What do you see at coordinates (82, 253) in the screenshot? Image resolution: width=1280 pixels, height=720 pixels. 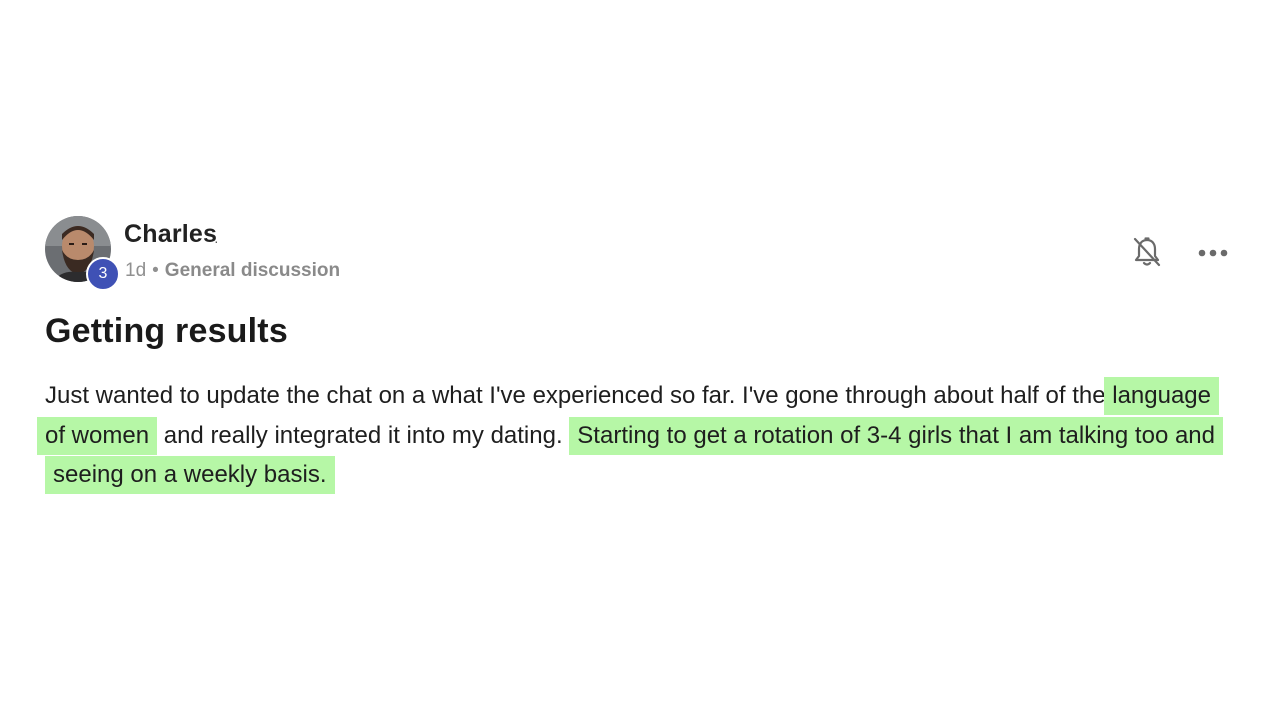 I see `author-avatar-container: 3` at bounding box center [82, 253].